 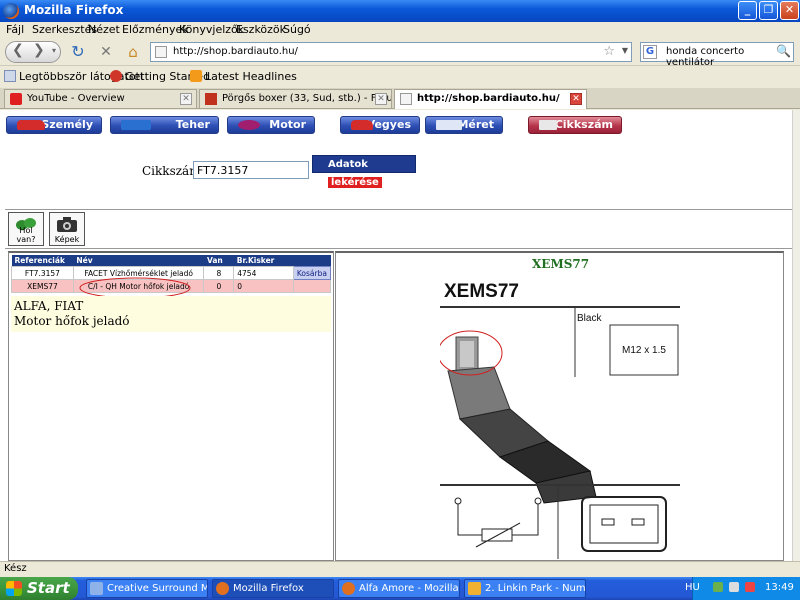 What do you see at coordinates (116, 76) in the screenshot?
I see `firefox-bookmark-icon` at bounding box center [116, 76].